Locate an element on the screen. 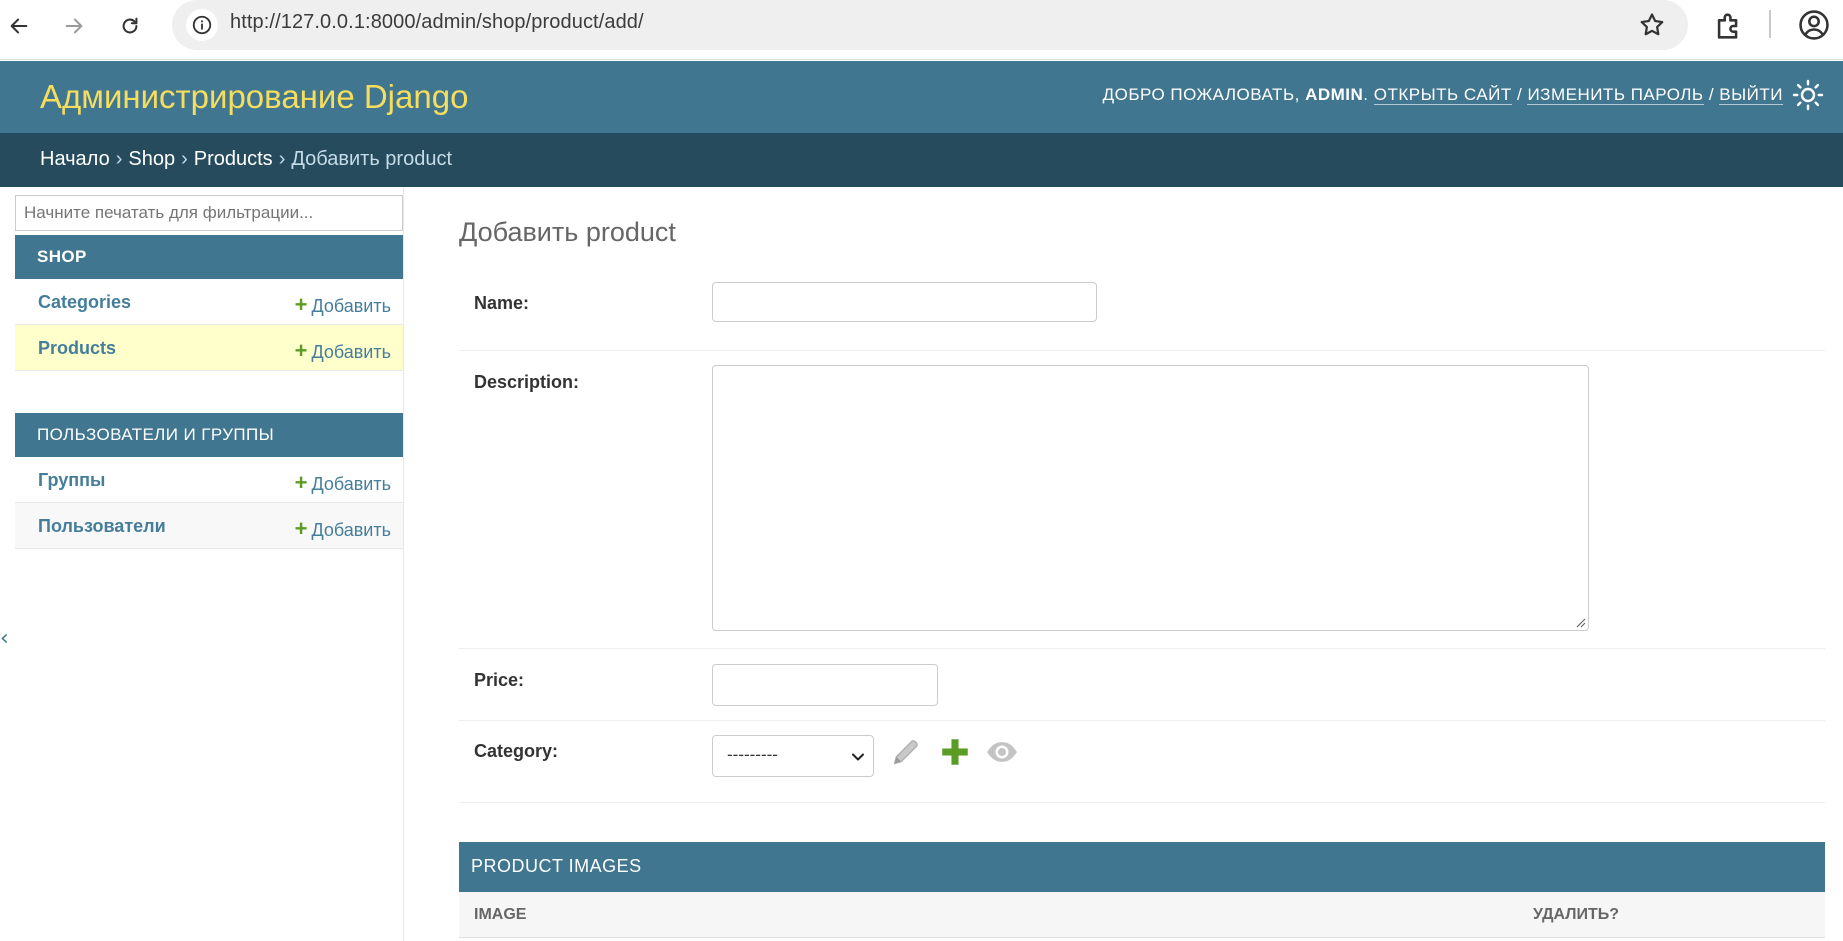  price-label: Price: is located at coordinates (499, 680).